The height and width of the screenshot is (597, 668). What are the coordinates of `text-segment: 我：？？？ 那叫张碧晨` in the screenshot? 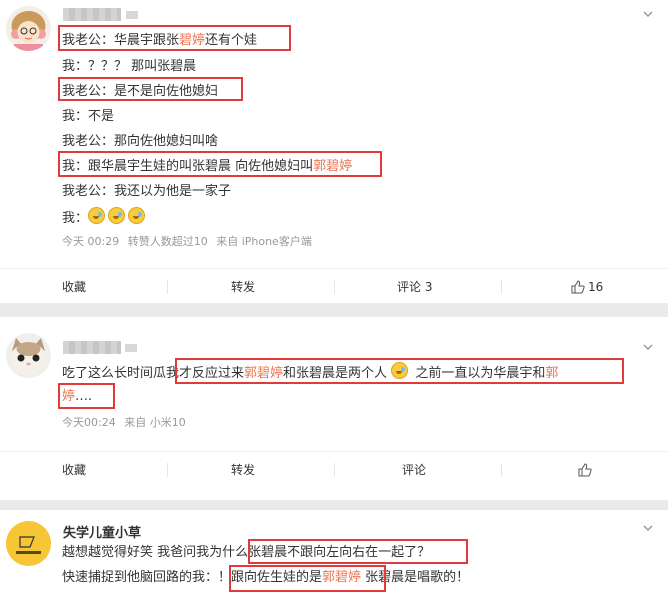 It's located at (129, 66).